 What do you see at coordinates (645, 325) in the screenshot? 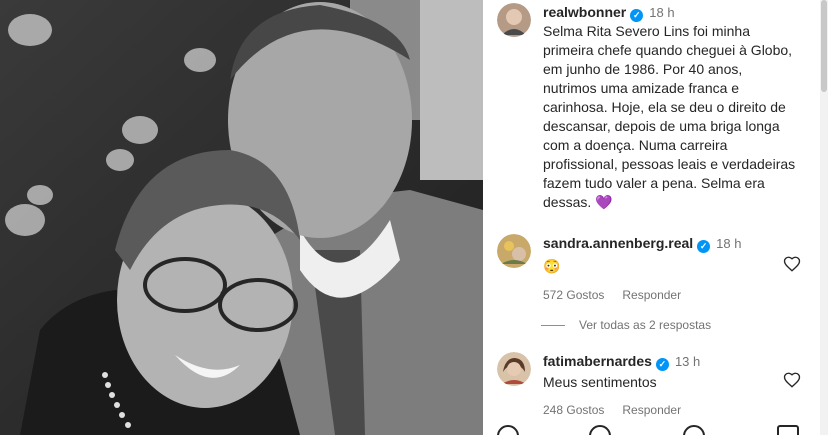
I see `view-replies-label: Ver todas as 2 respostas` at bounding box center [645, 325].